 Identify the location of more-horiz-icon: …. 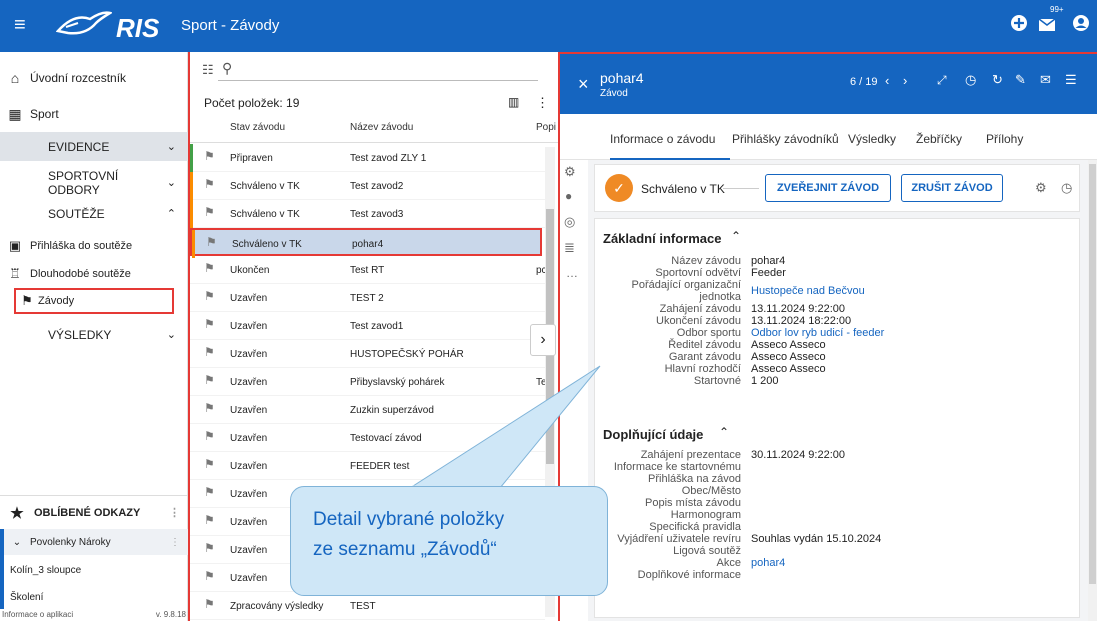
(572, 273).